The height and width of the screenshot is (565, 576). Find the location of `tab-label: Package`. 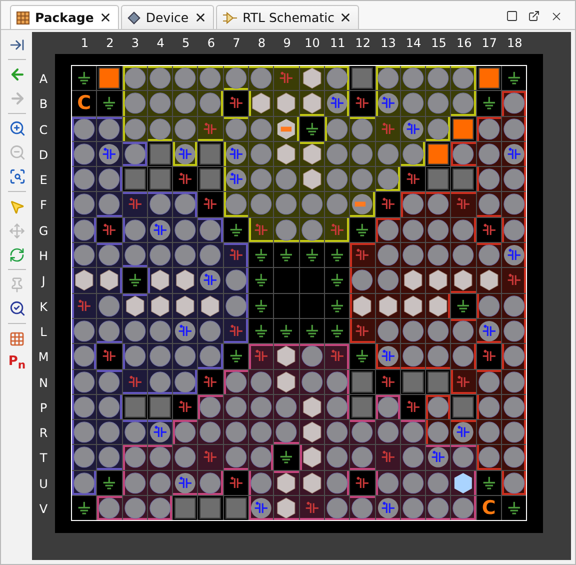

tab-label: Package is located at coordinates (64, 17).